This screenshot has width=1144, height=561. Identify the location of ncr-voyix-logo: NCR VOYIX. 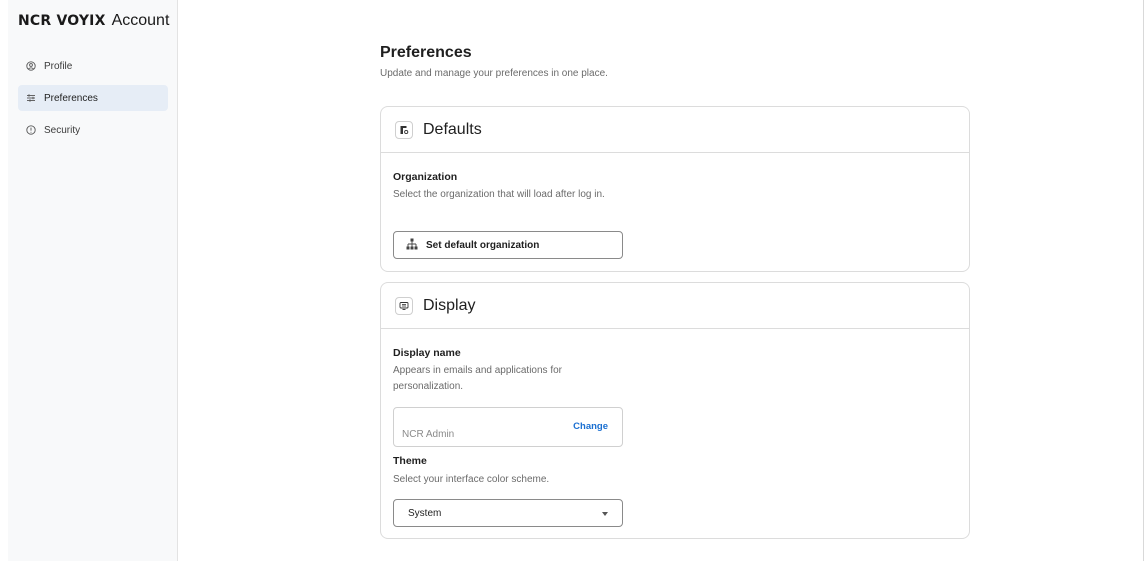
(62, 21).